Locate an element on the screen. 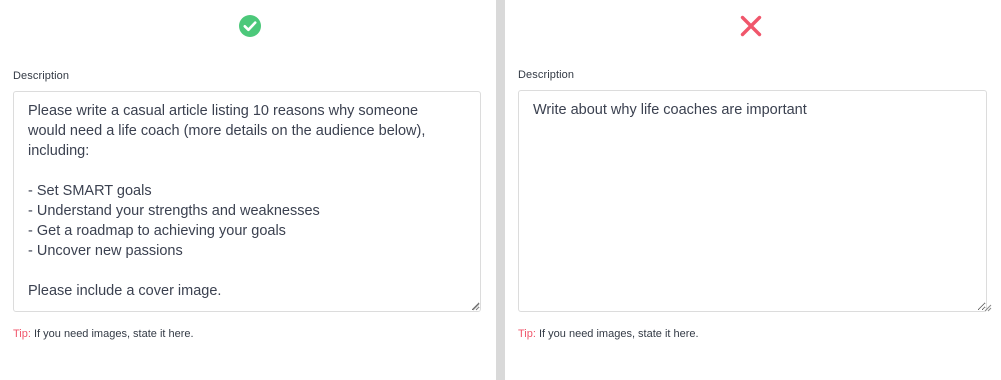 The height and width of the screenshot is (380, 1001). check-circle-icon is located at coordinates (250, 26).